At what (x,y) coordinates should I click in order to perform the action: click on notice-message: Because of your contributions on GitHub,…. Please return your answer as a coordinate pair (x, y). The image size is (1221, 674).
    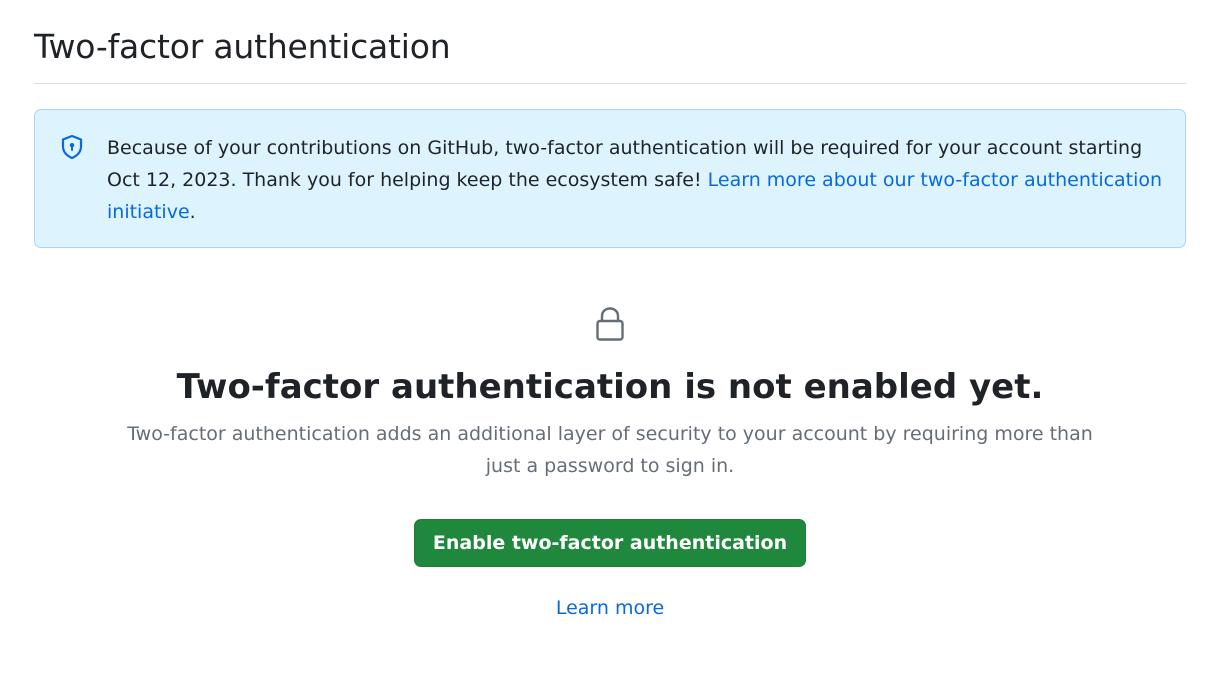
    Looking at the image, I should click on (637, 180).